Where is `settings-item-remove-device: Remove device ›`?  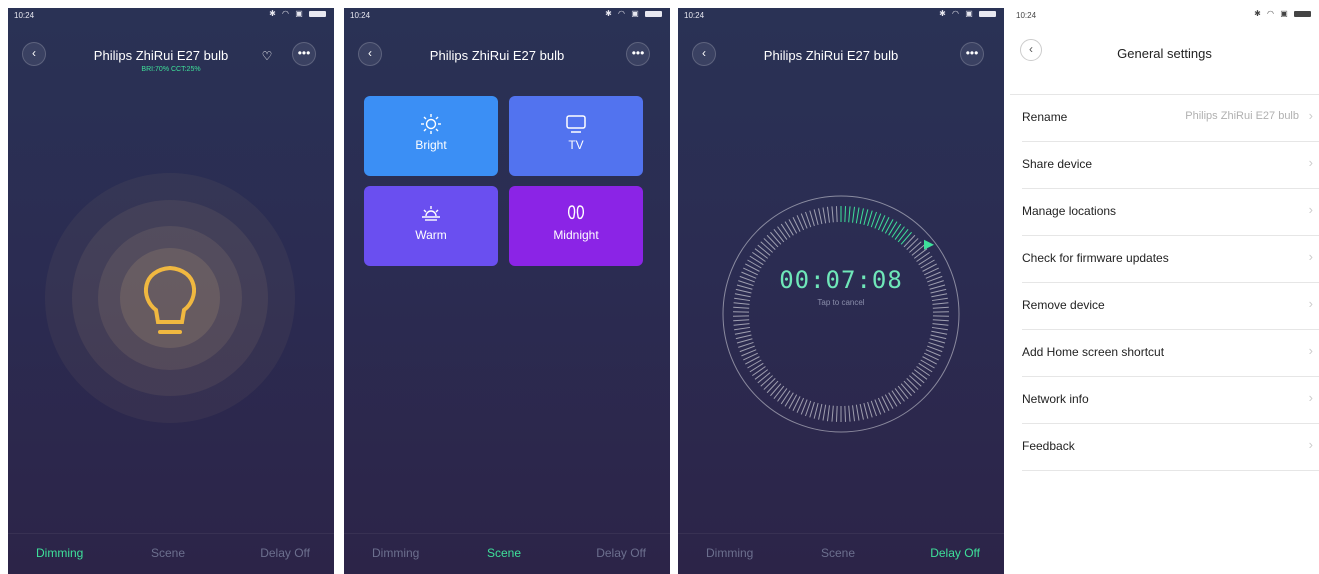 settings-item-remove-device: Remove device › is located at coordinates (1170, 306).